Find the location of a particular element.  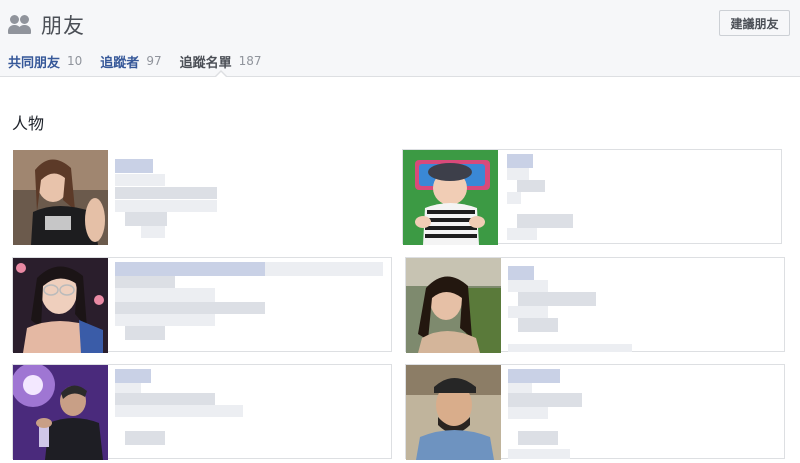

tab-label: 共同朋友 is located at coordinates (34, 63).